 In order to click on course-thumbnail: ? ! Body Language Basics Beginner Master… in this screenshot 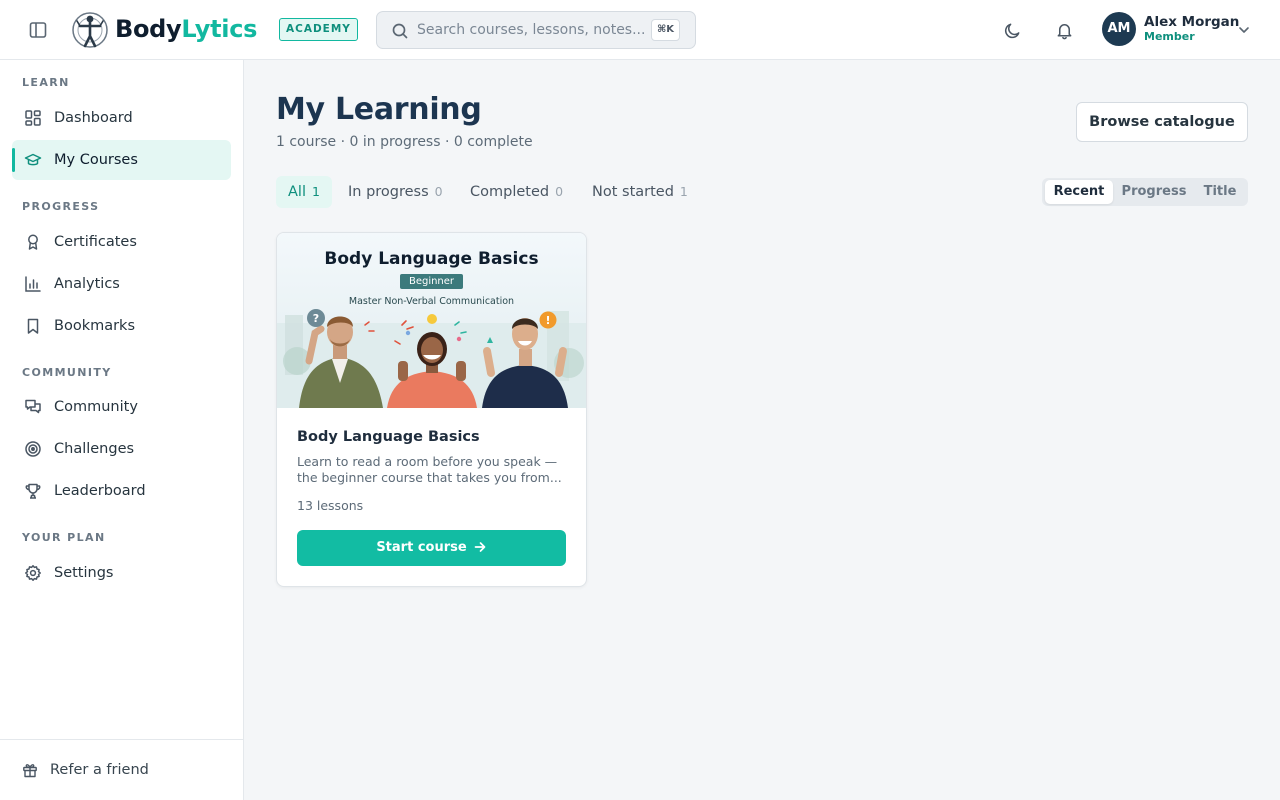, I will do `click(431, 320)`.